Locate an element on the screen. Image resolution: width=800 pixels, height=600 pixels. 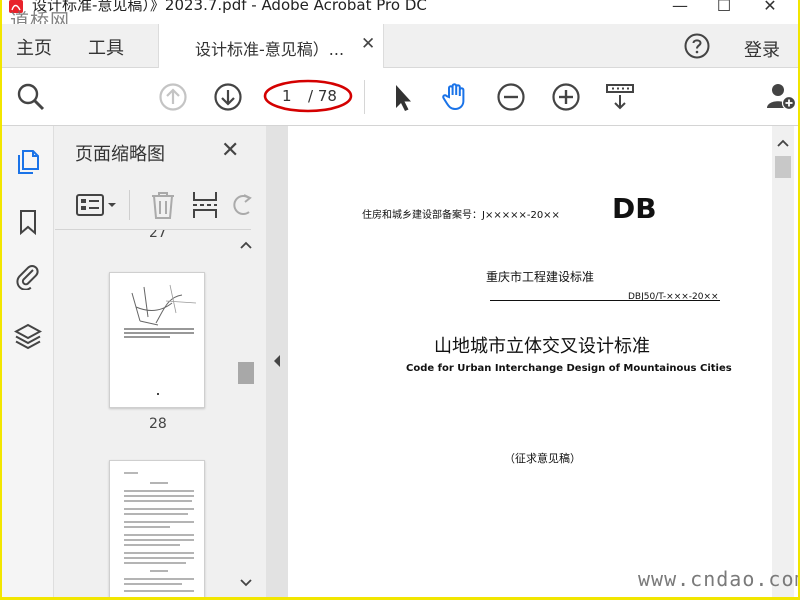
collapse-panel-icon is located at coordinates (277, 361).